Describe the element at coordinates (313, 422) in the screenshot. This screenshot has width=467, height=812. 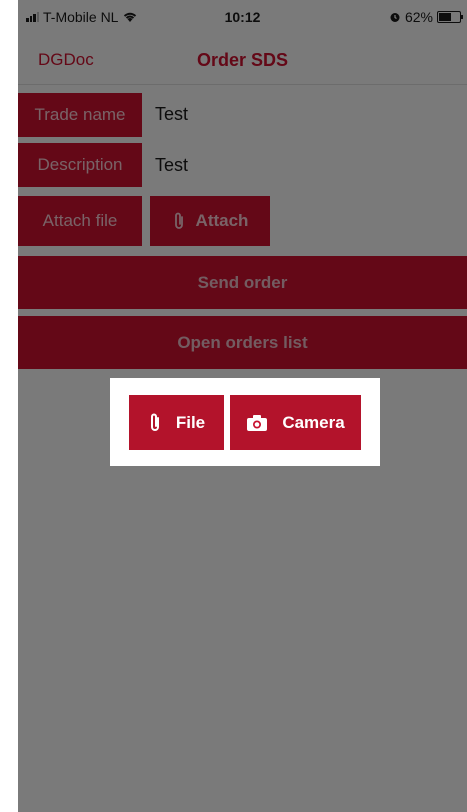
I see `camera-button-label: Camera` at that location.